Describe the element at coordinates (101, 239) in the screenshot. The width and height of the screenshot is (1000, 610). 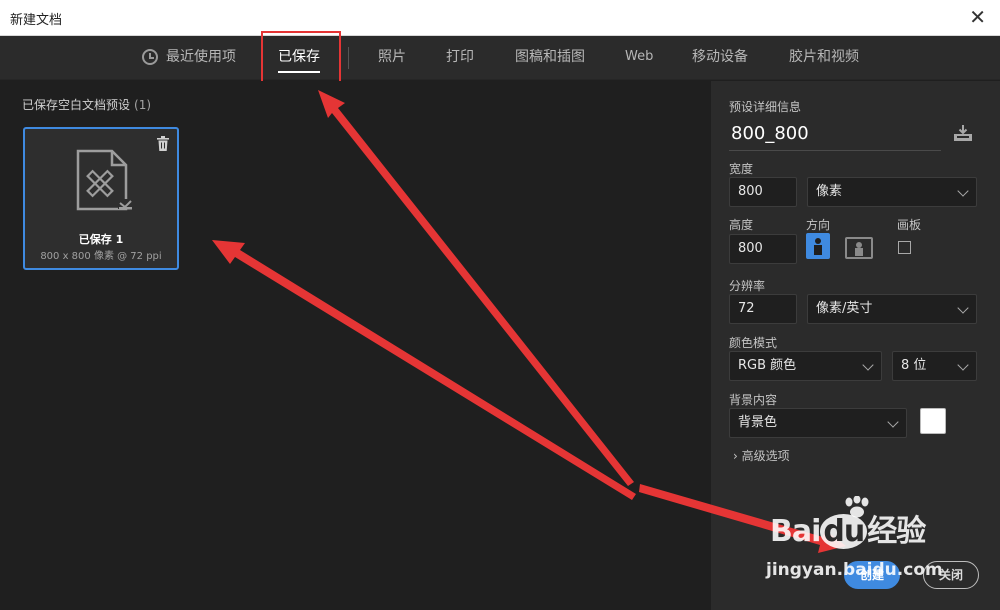
I see `preset-name: 已保存 1` at that location.